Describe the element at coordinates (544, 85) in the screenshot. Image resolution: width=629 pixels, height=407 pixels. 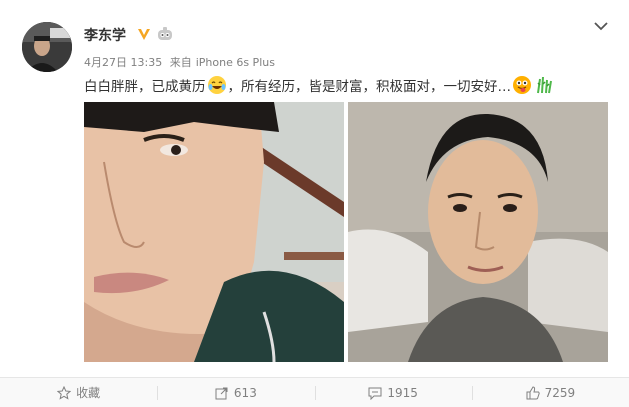
I see `grass-mud-horse-emoji-icon` at that location.